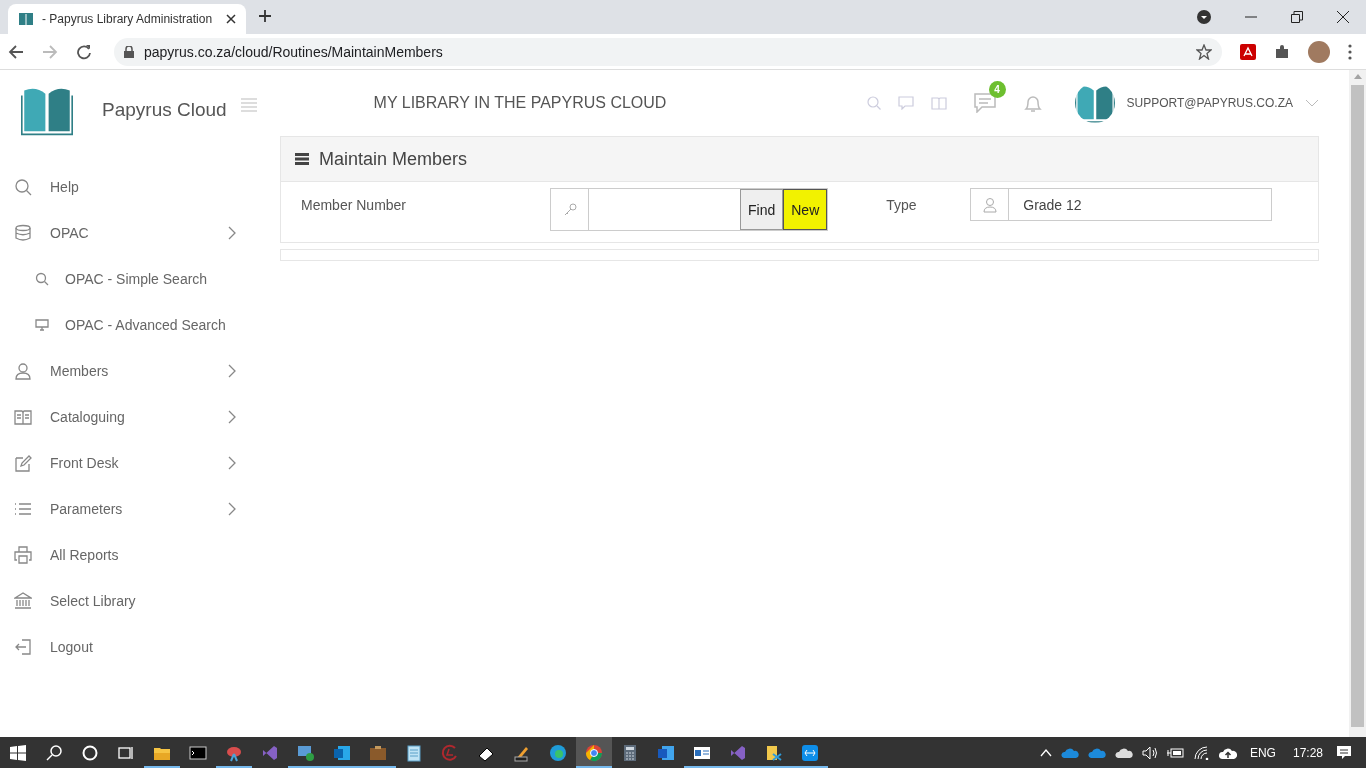 The width and height of the screenshot is (1366, 768). I want to click on database-icon, so click(23, 233).